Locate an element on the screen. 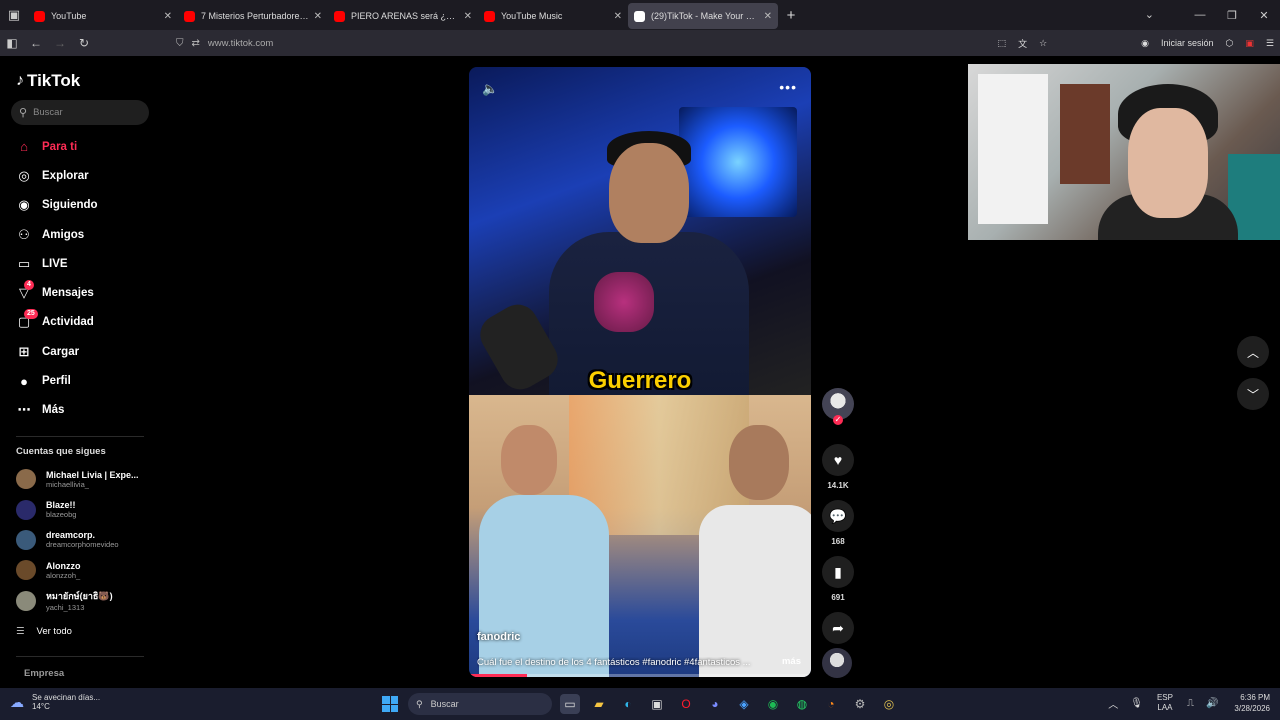 The height and width of the screenshot is (720, 1280). follow-plus-icon: ✓ is located at coordinates (838, 420).